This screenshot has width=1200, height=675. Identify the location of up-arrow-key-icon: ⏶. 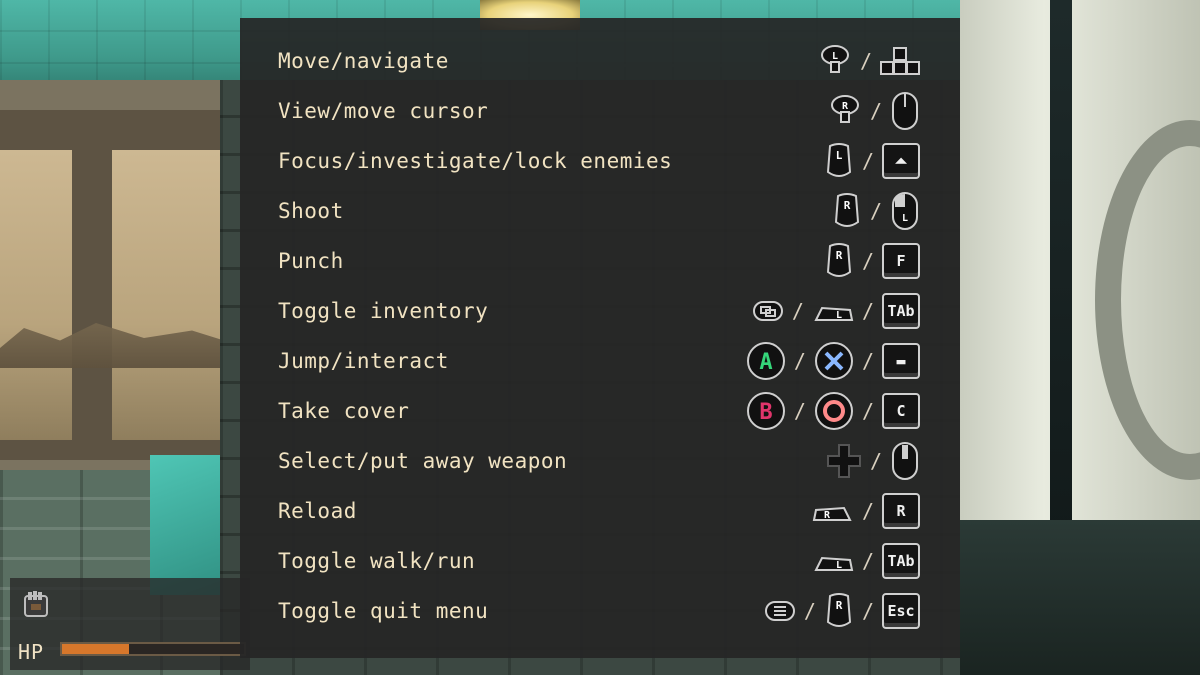
(901, 161).